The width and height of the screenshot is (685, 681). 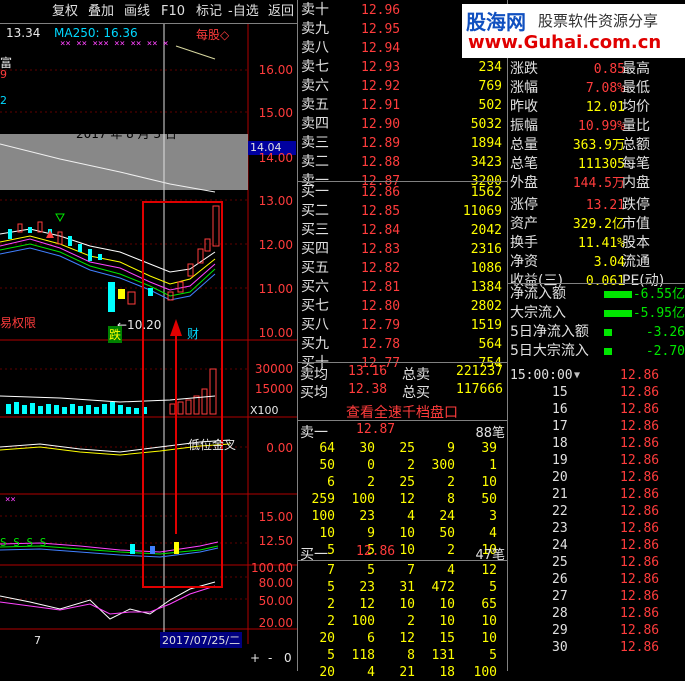 What do you see at coordinates (402, 143) in the screenshot?
I see `ask-row: 卖三 12.89 1894` at bounding box center [402, 143].